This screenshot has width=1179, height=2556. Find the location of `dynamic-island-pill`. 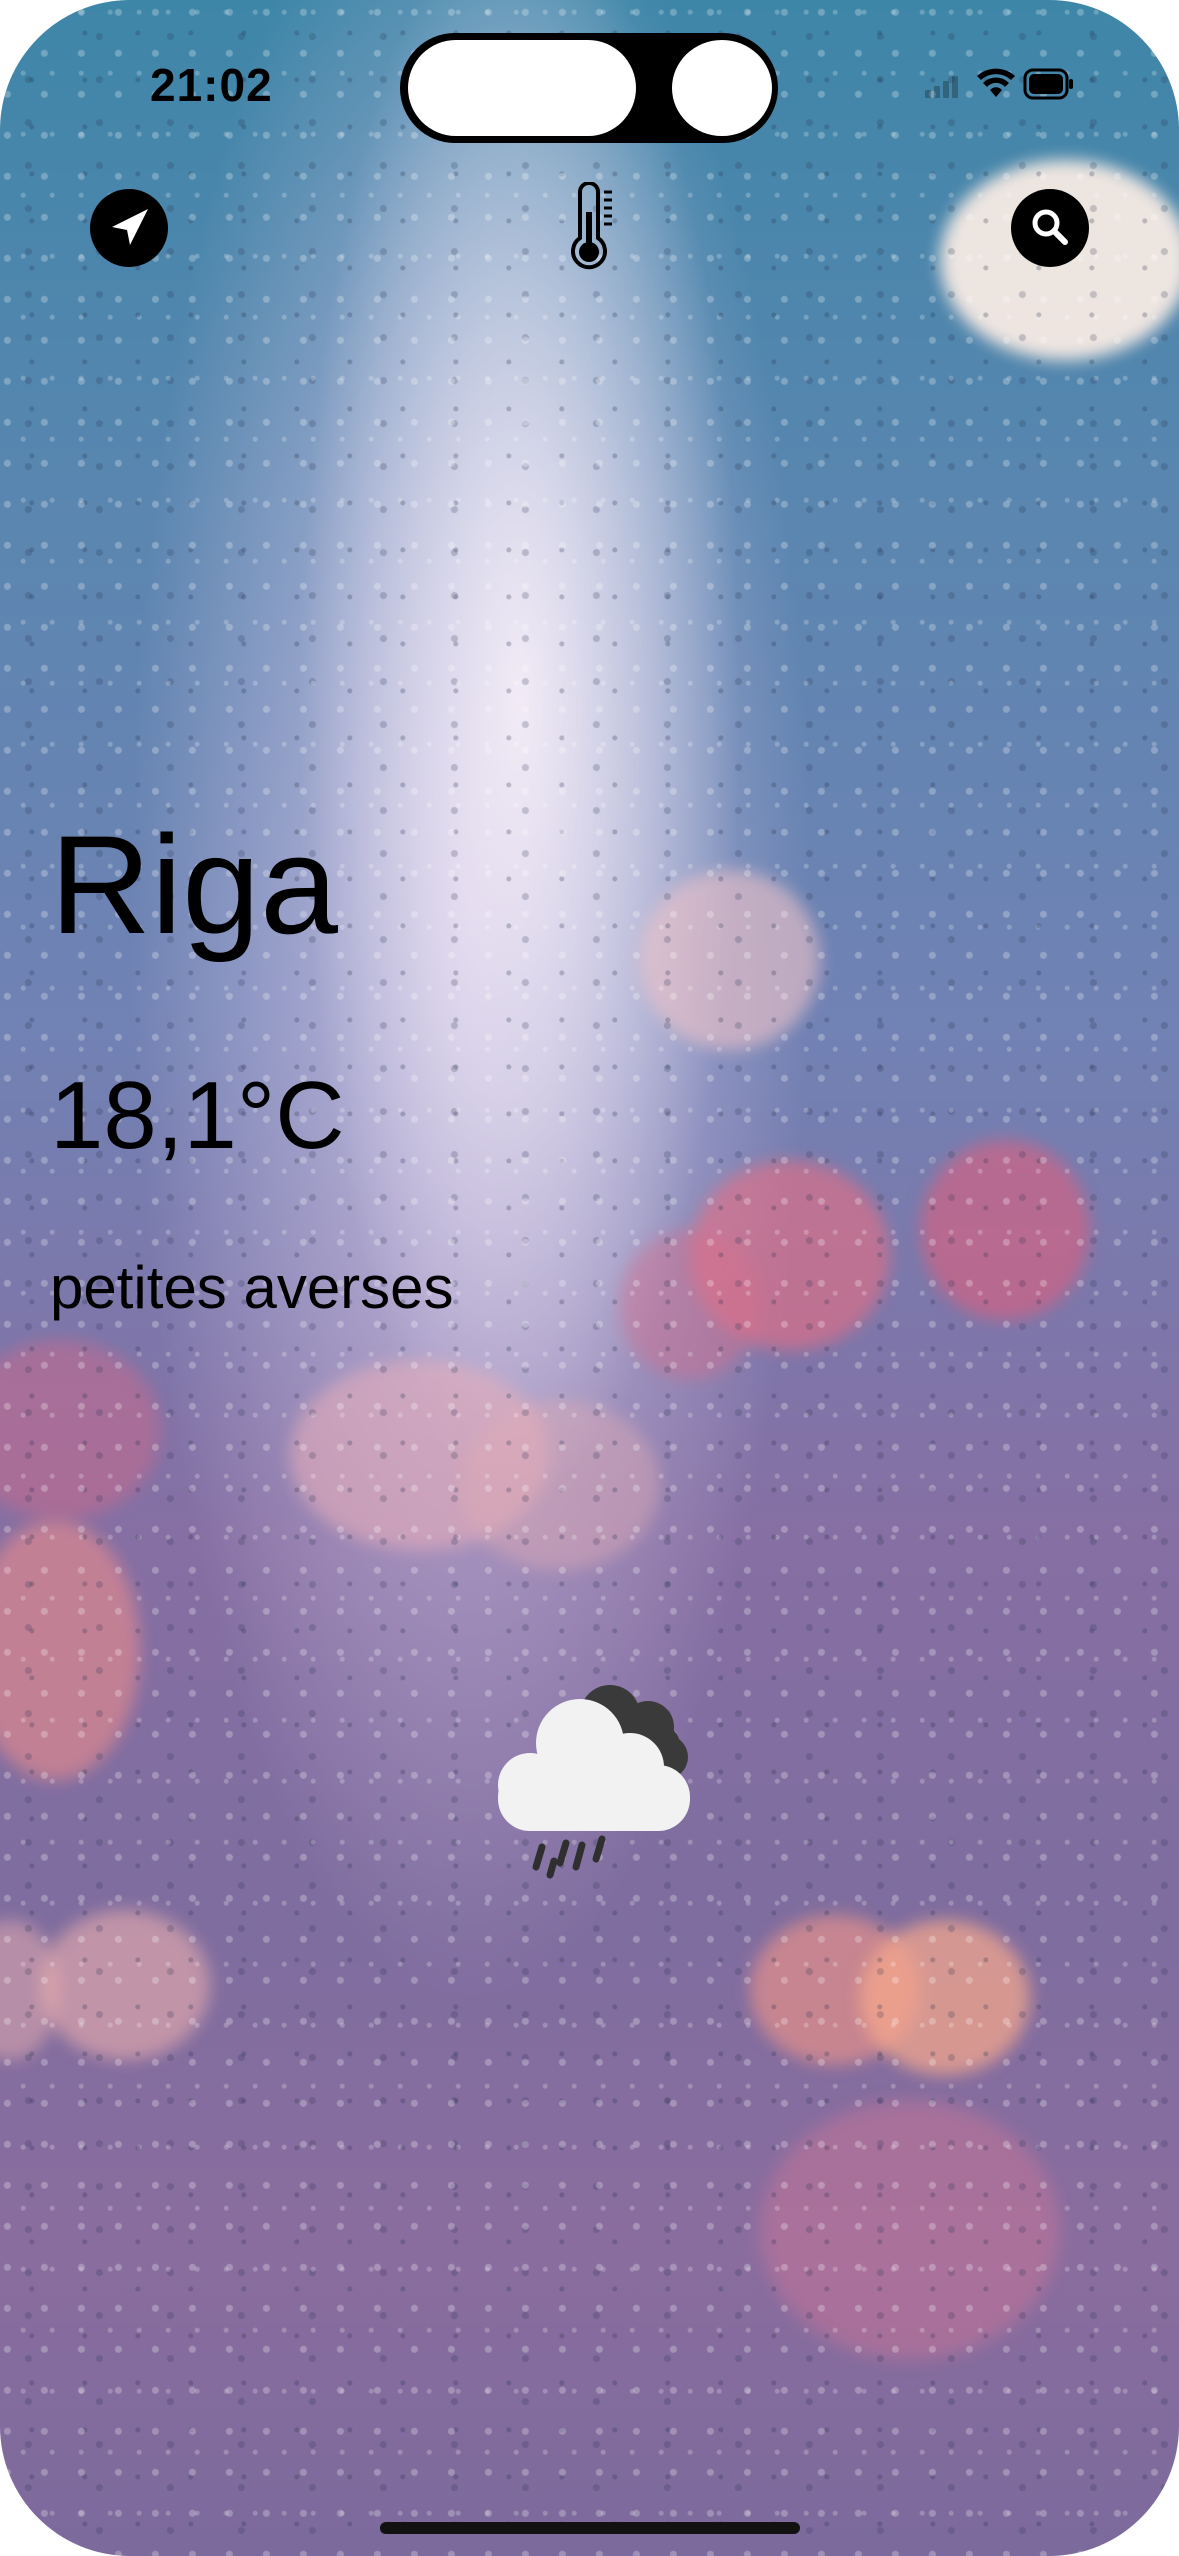

dynamic-island-pill is located at coordinates (522, 88).